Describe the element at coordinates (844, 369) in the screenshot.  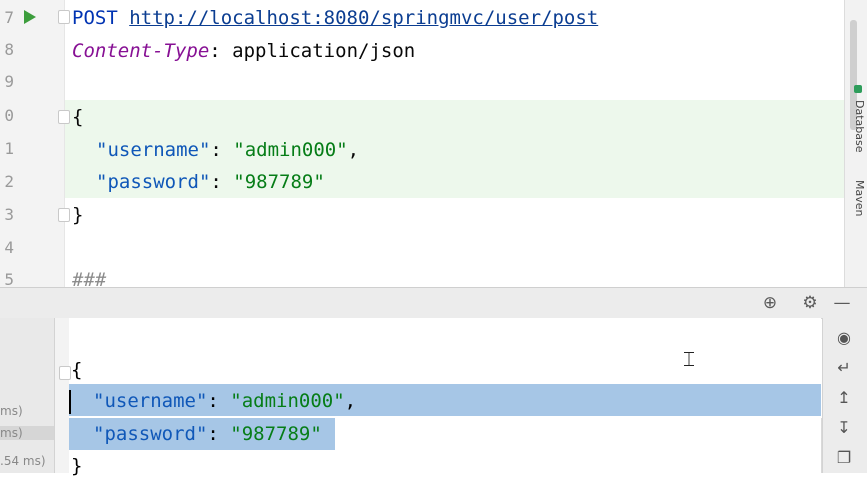
I see `wrap-icon: ↵` at that location.